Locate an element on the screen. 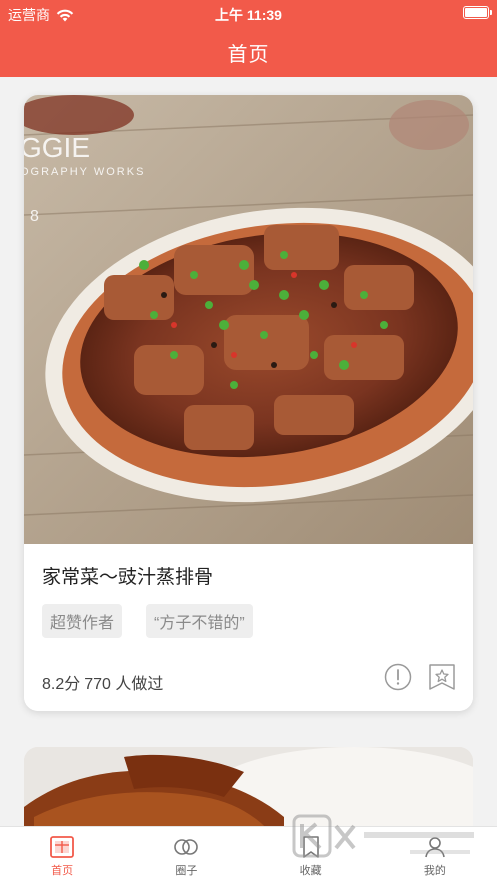 The height and width of the screenshot is (883, 497). home-icon is located at coordinates (62, 847).